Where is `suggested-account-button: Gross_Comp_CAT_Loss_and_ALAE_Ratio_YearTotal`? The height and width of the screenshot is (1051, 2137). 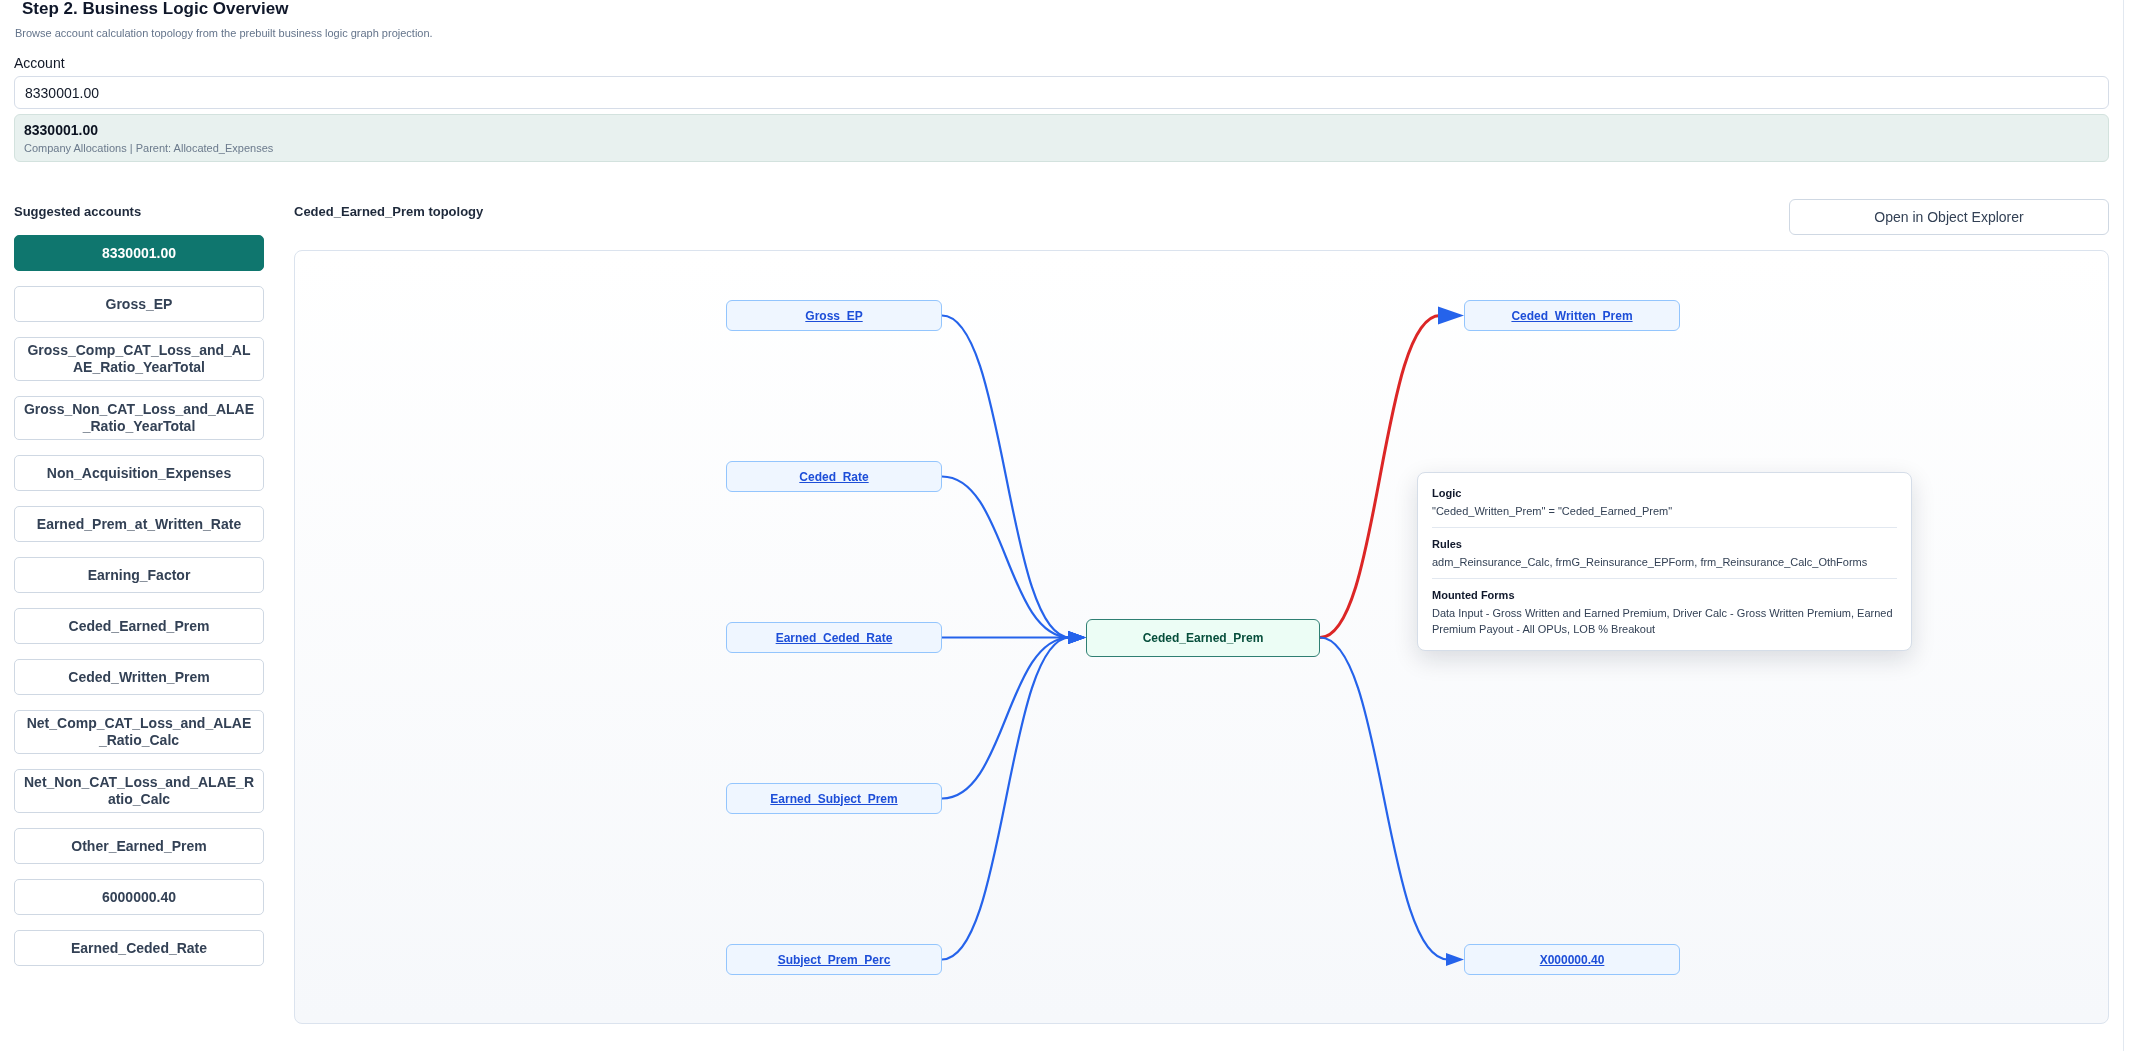
suggested-account-button: Gross_Comp_CAT_Loss_and_ALAE_Ratio_YearTotal is located at coordinates (139, 359).